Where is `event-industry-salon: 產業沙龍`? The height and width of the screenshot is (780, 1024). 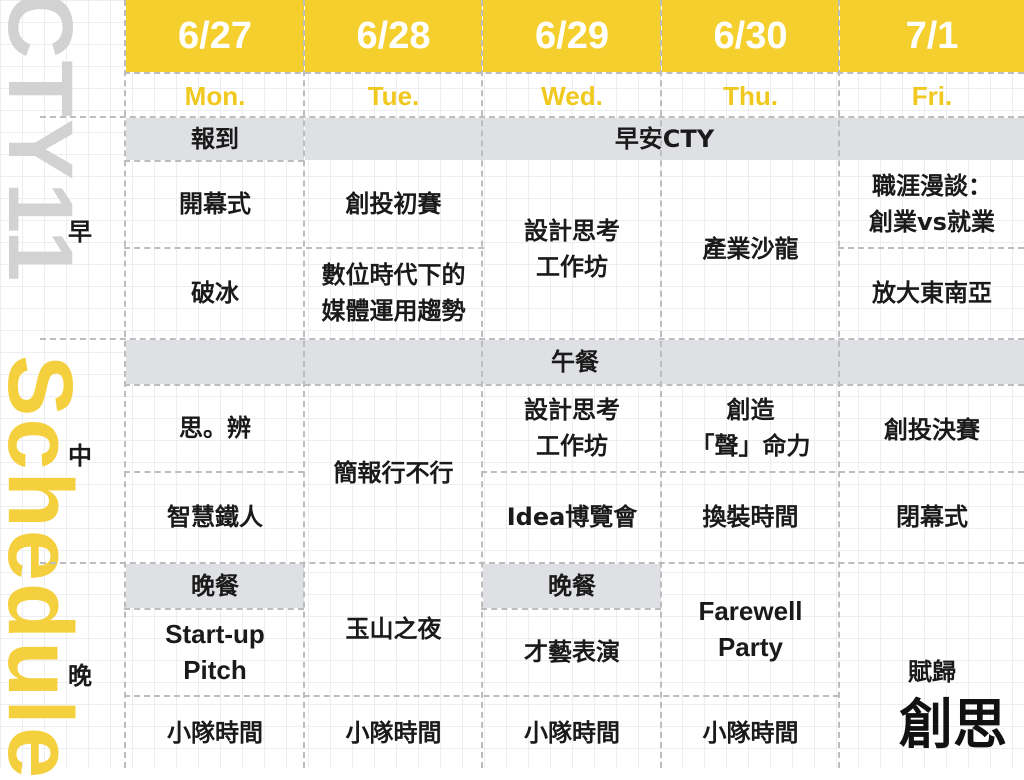 event-industry-salon: 產業沙龍 is located at coordinates (750, 249).